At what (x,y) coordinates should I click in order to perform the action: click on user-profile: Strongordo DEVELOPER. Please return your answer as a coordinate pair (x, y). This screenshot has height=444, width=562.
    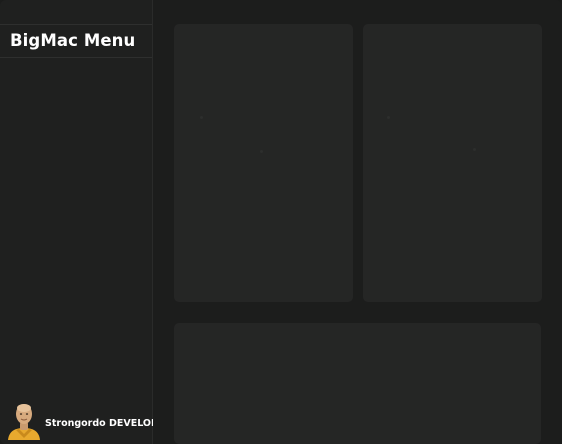
    Looking at the image, I should click on (89, 420).